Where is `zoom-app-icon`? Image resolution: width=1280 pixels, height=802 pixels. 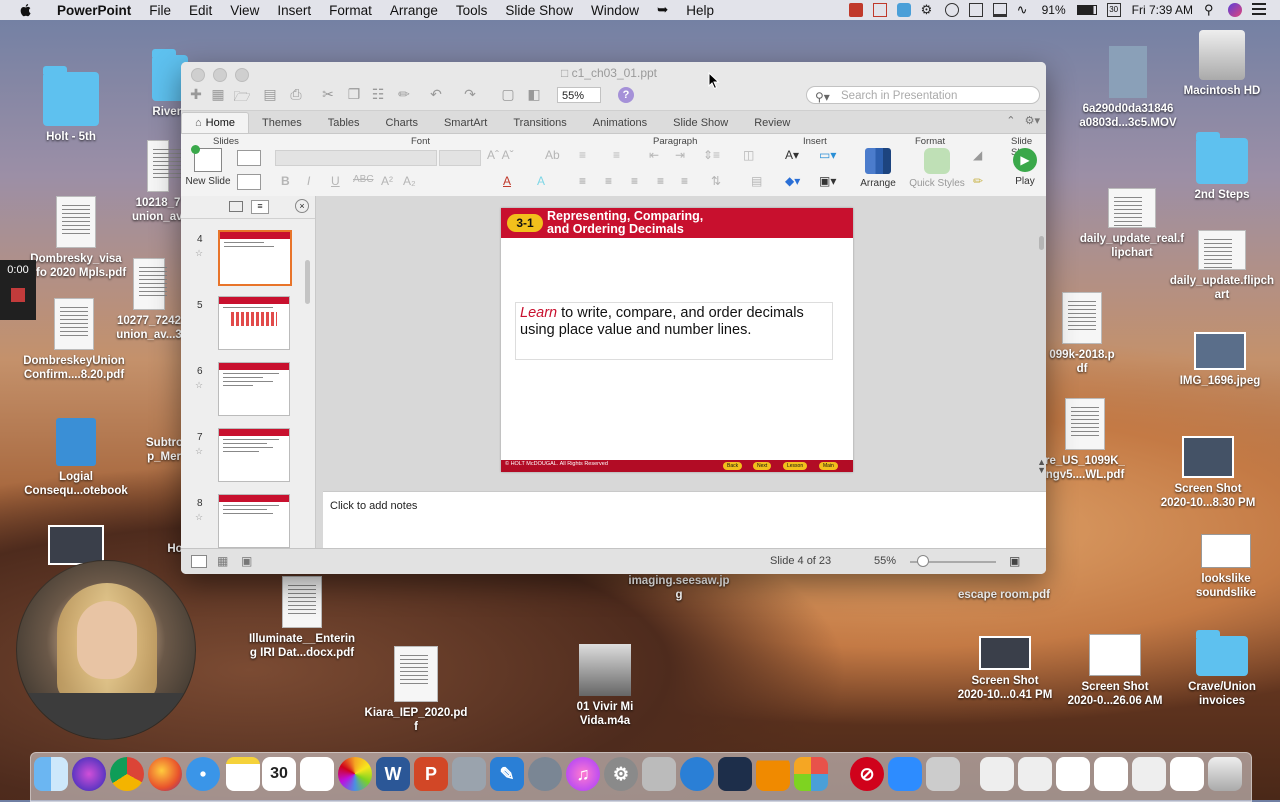 zoom-app-icon is located at coordinates (905, 774).